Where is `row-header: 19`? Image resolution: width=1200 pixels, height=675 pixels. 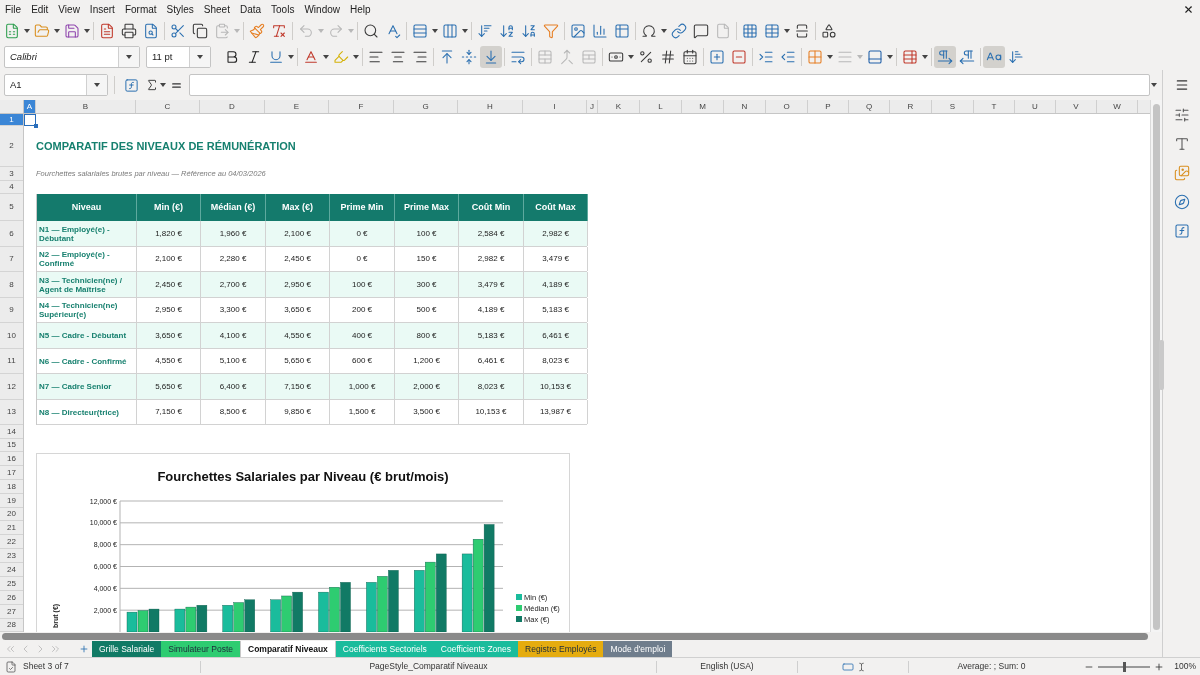 row-header: 19 is located at coordinates (11, 501).